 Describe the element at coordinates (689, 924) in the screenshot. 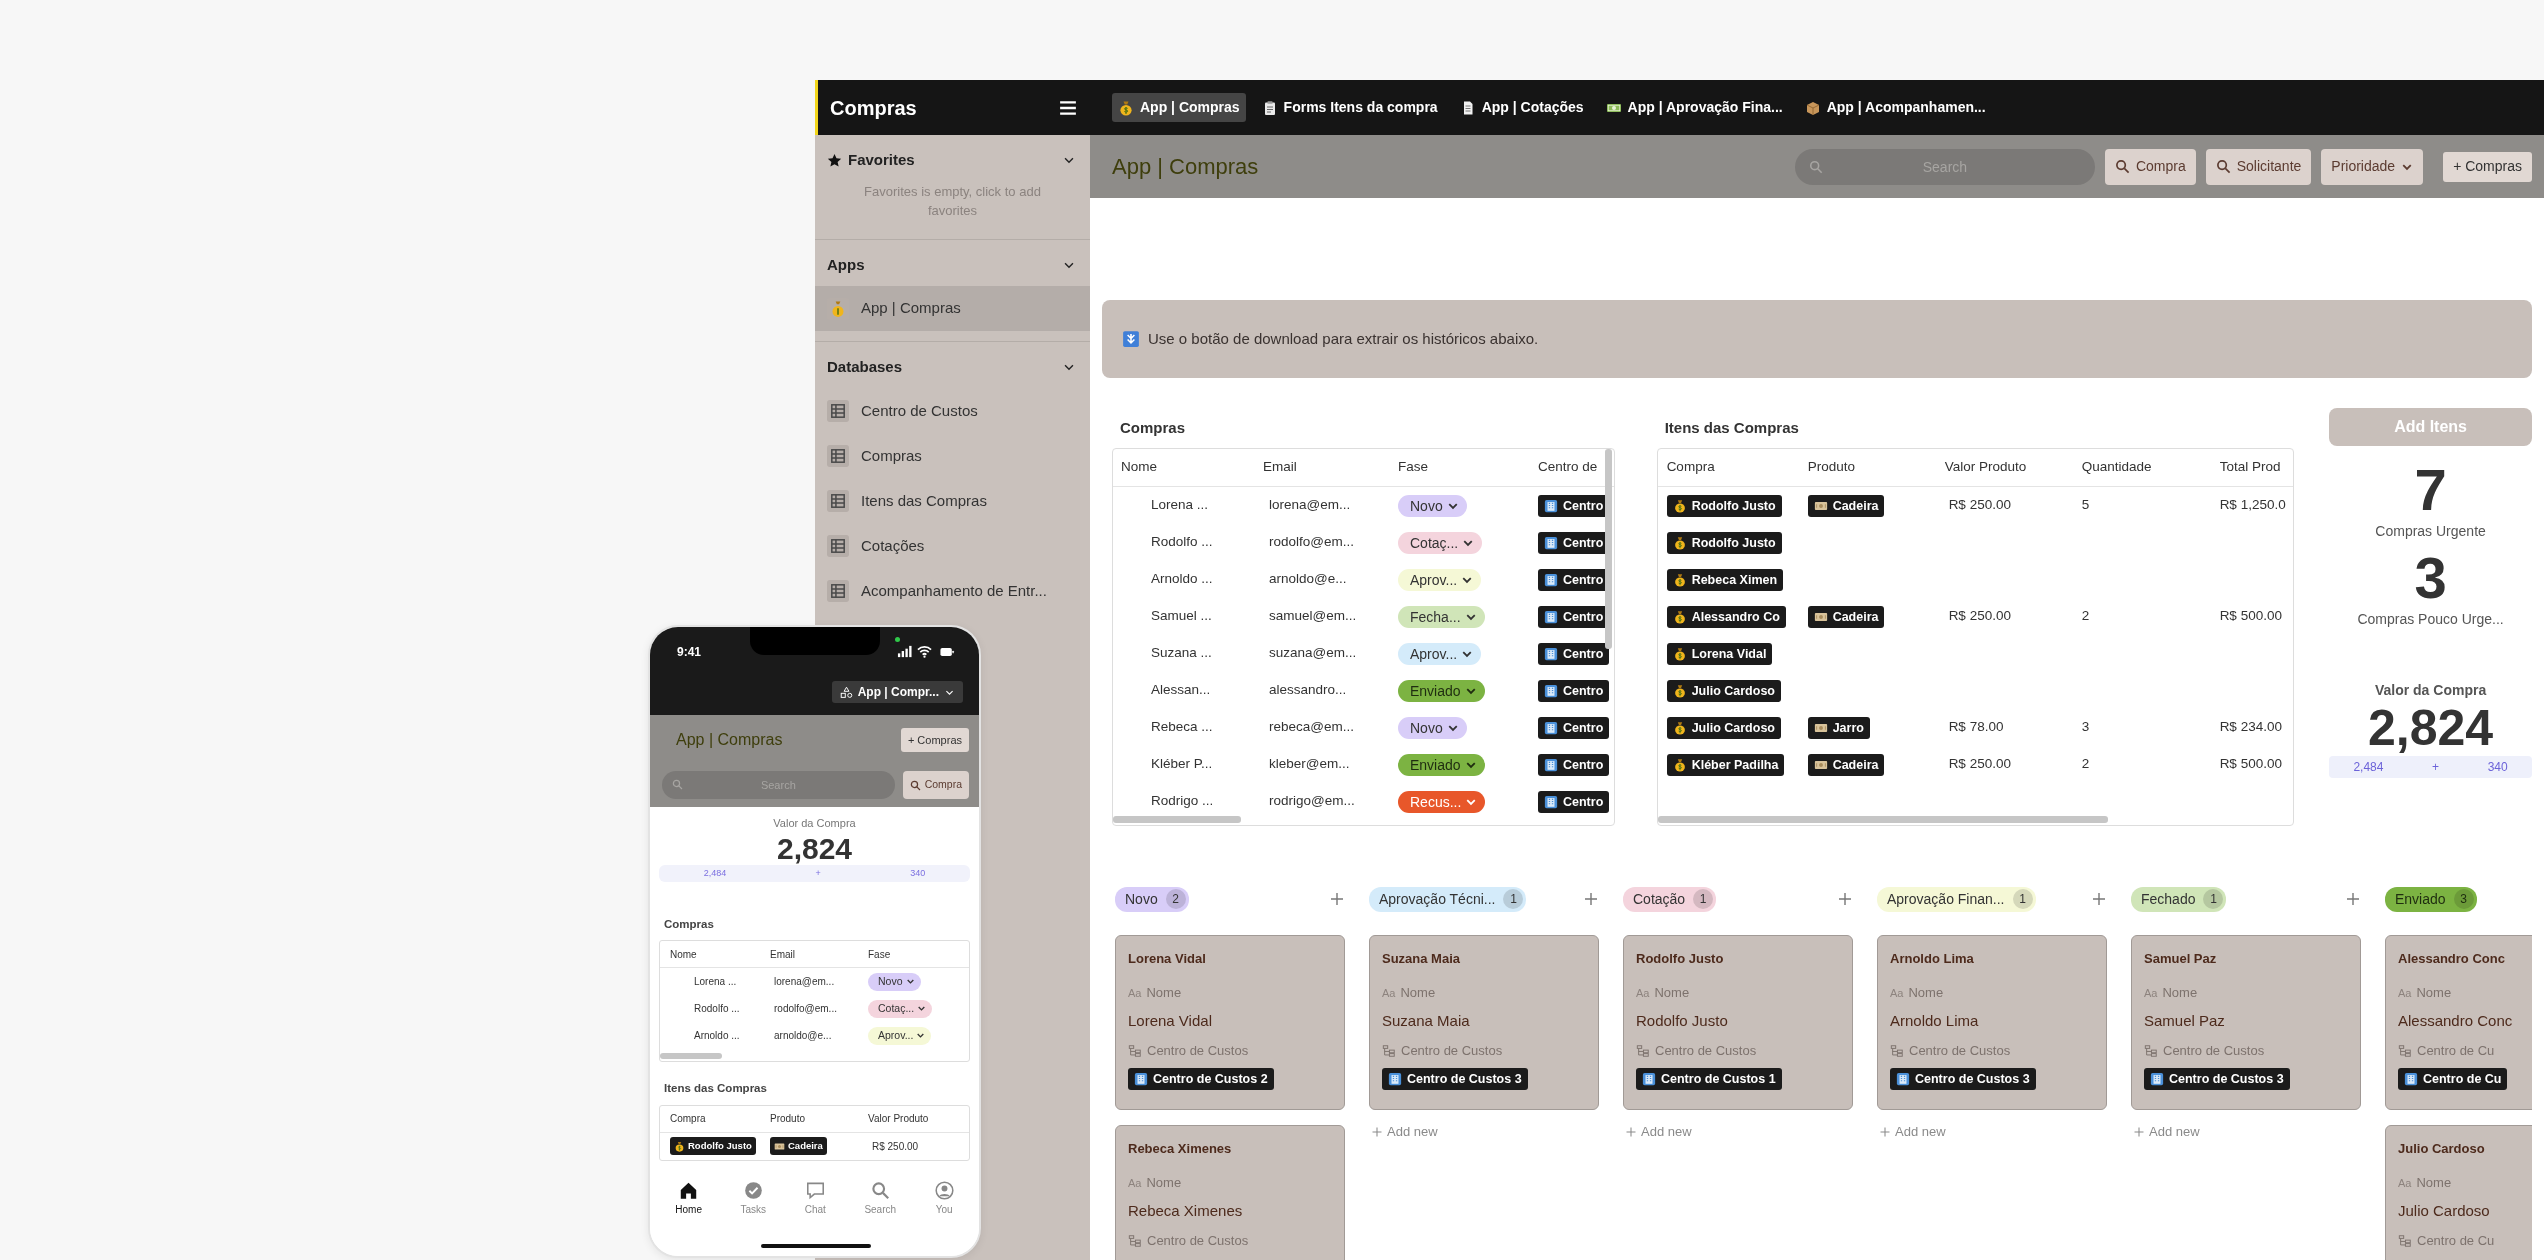

I see `table-title: Compras` at that location.